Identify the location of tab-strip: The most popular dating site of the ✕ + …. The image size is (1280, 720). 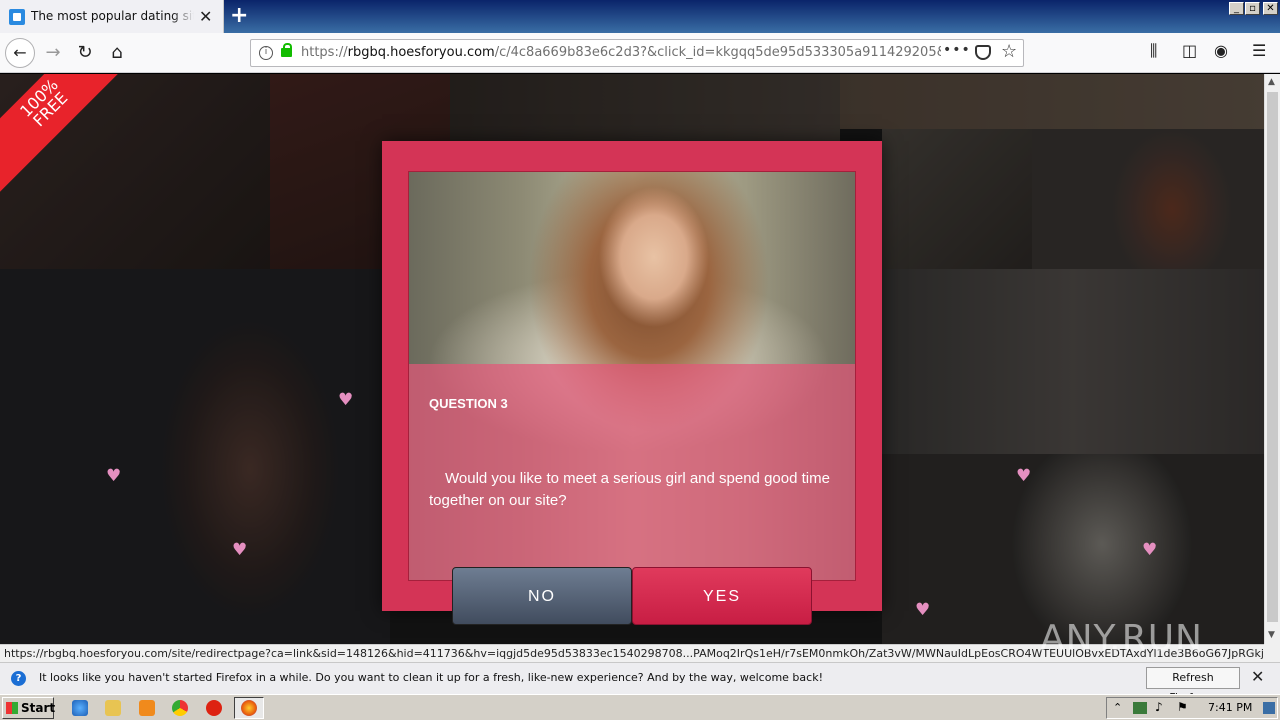
(640, 16).